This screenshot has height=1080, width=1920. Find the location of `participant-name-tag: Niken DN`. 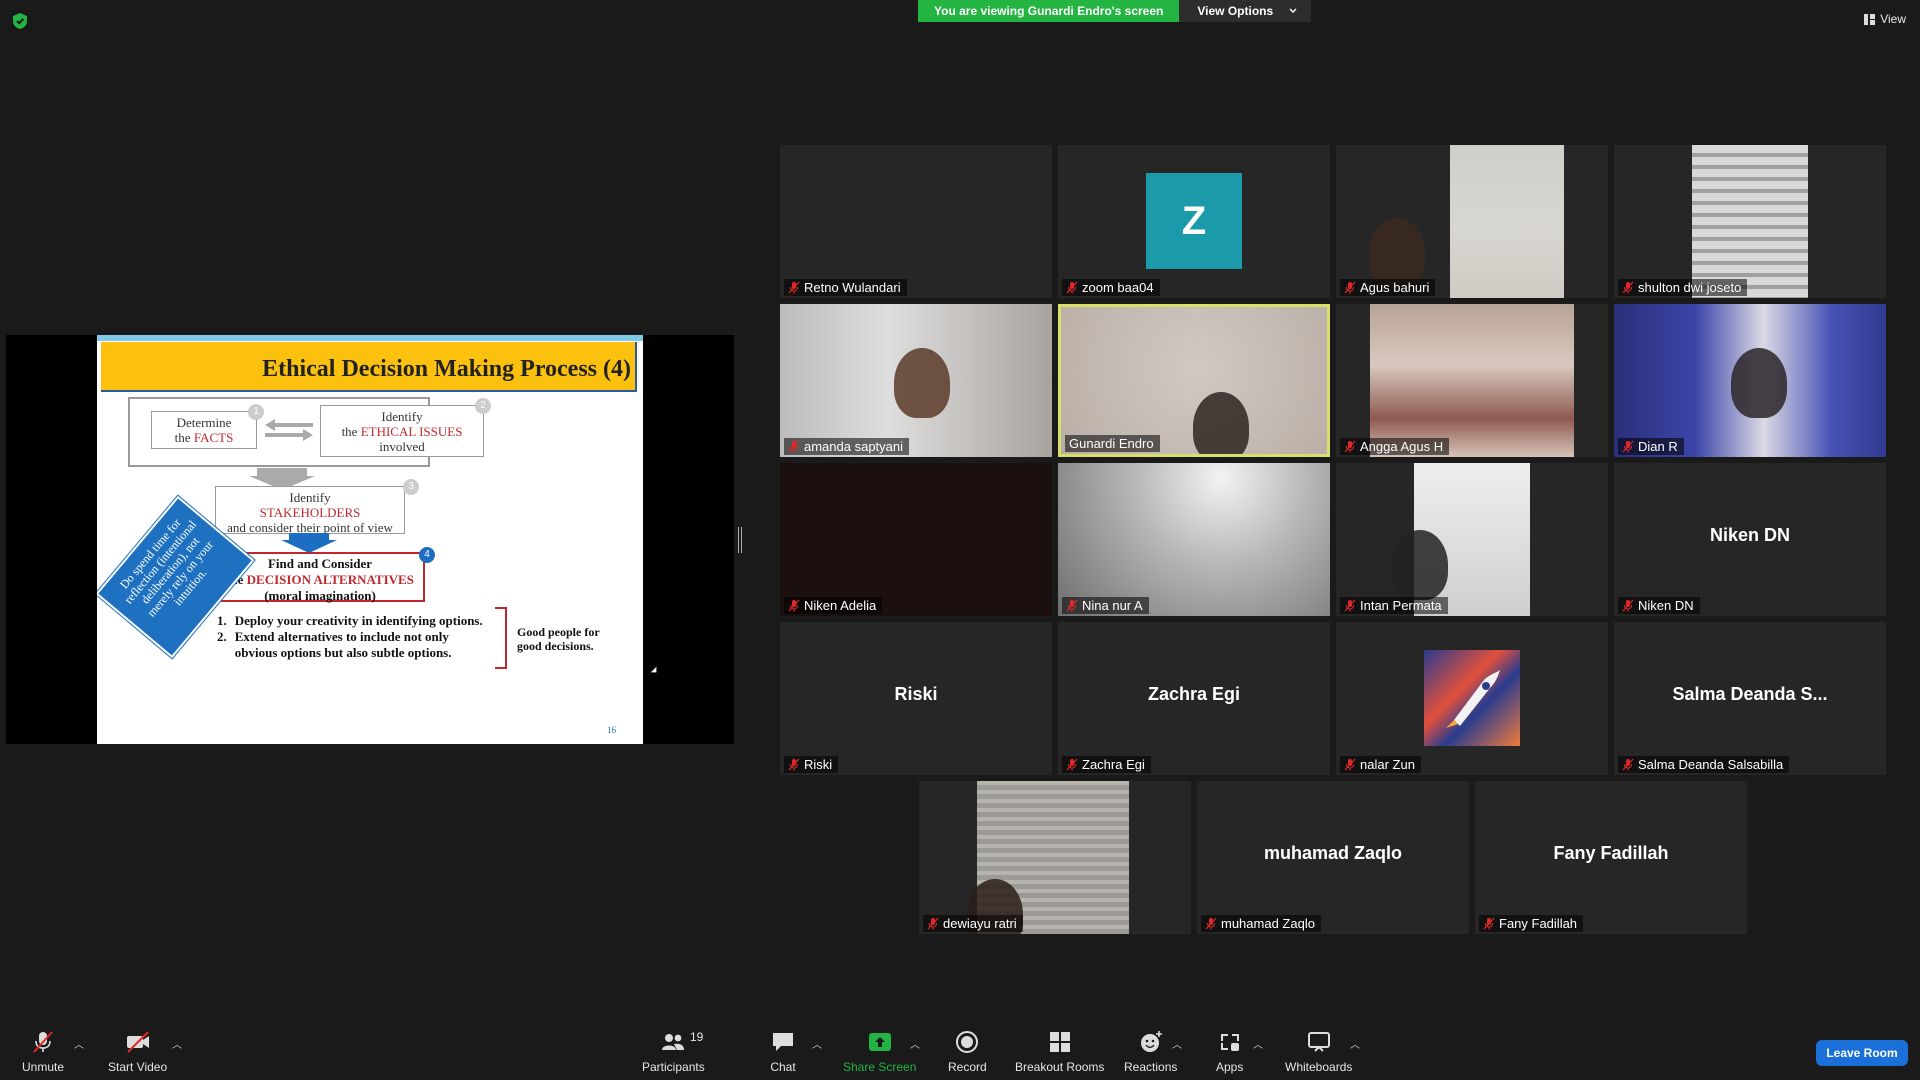

participant-name-tag: Niken DN is located at coordinates (1659, 605).